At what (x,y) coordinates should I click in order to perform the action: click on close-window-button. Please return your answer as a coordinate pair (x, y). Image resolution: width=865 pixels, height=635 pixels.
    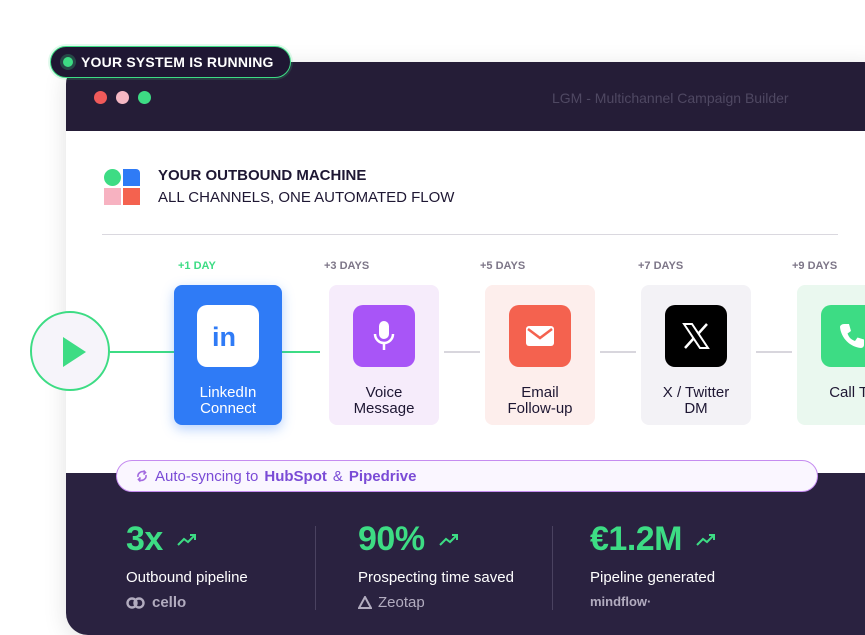
    Looking at the image, I should click on (100, 97).